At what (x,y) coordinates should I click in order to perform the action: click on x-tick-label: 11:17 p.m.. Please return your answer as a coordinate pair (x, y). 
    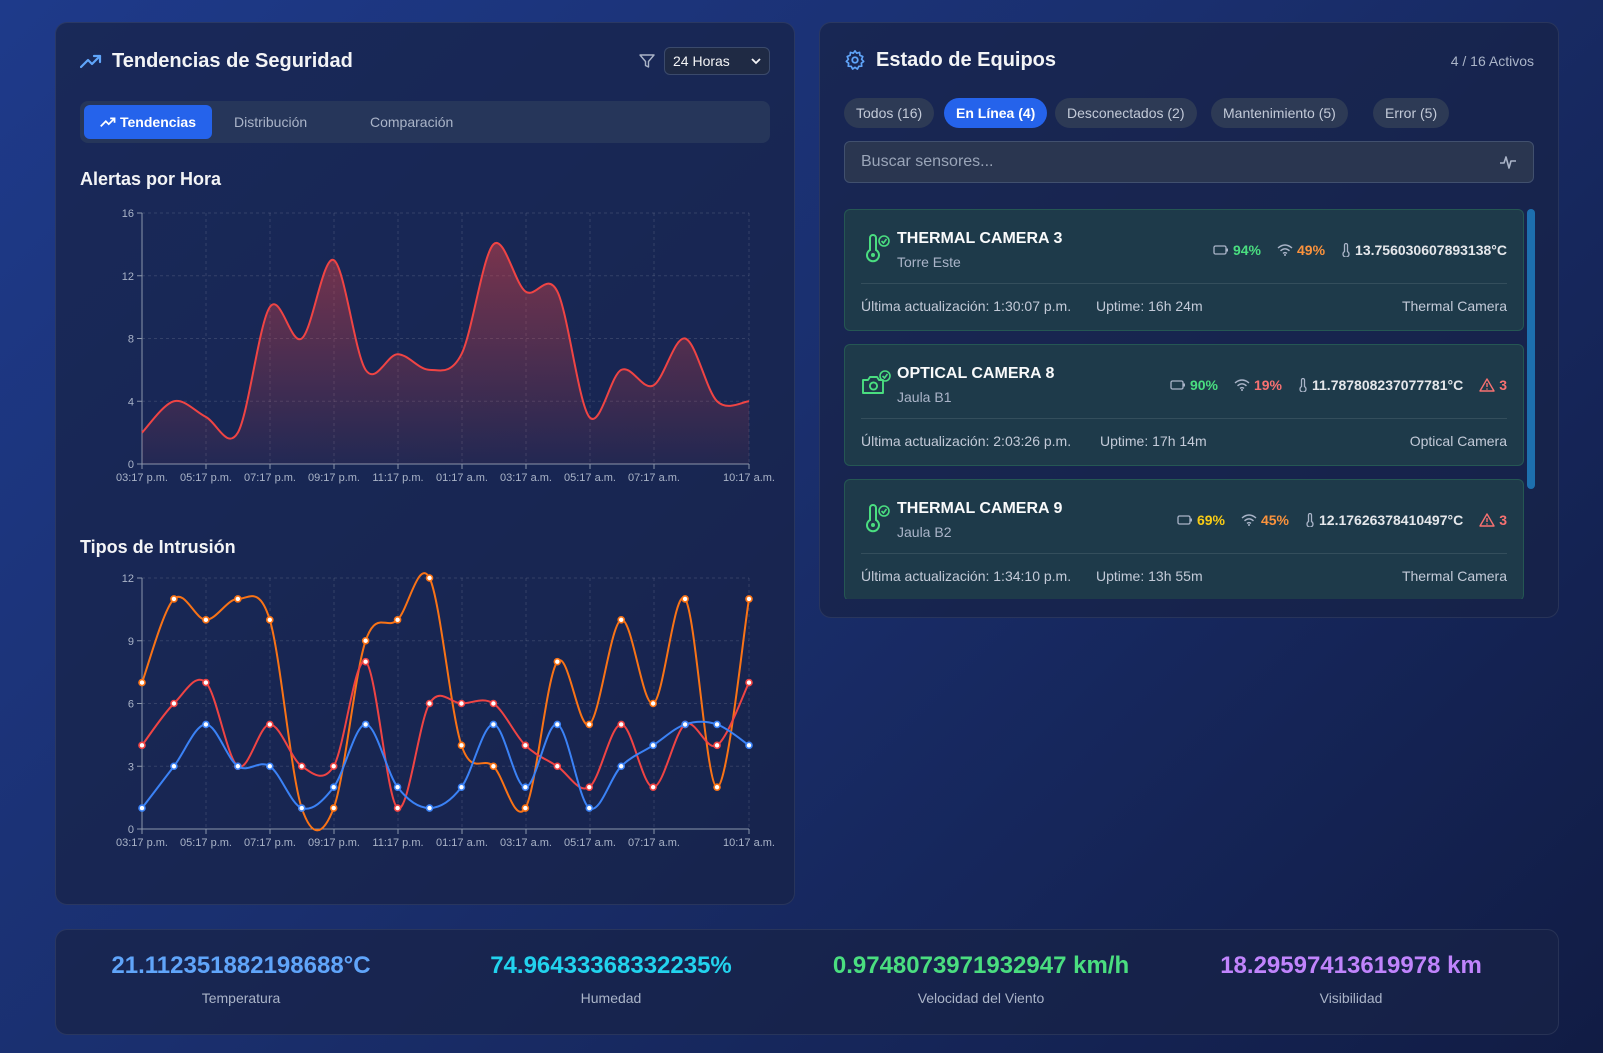
    Looking at the image, I should click on (397, 478).